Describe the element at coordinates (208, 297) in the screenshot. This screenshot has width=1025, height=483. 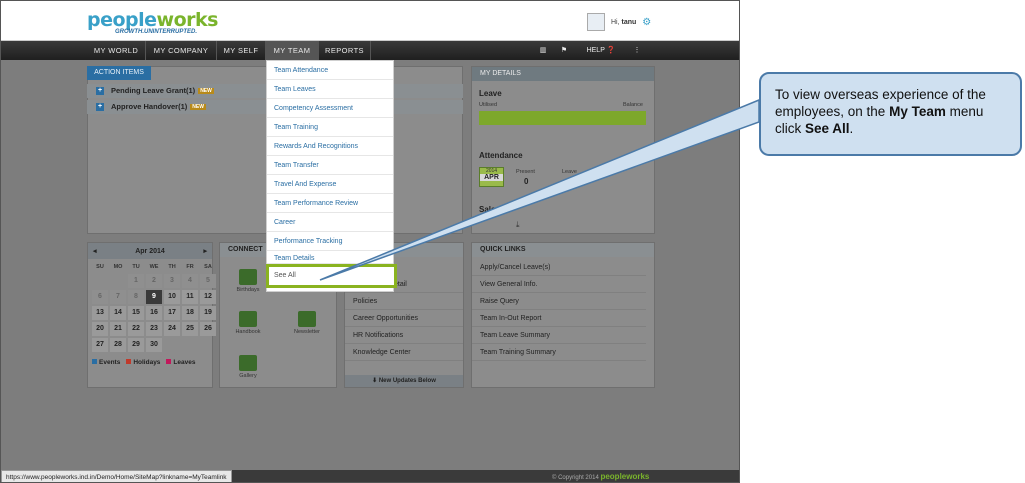
I see `calendar-day: 12` at that location.